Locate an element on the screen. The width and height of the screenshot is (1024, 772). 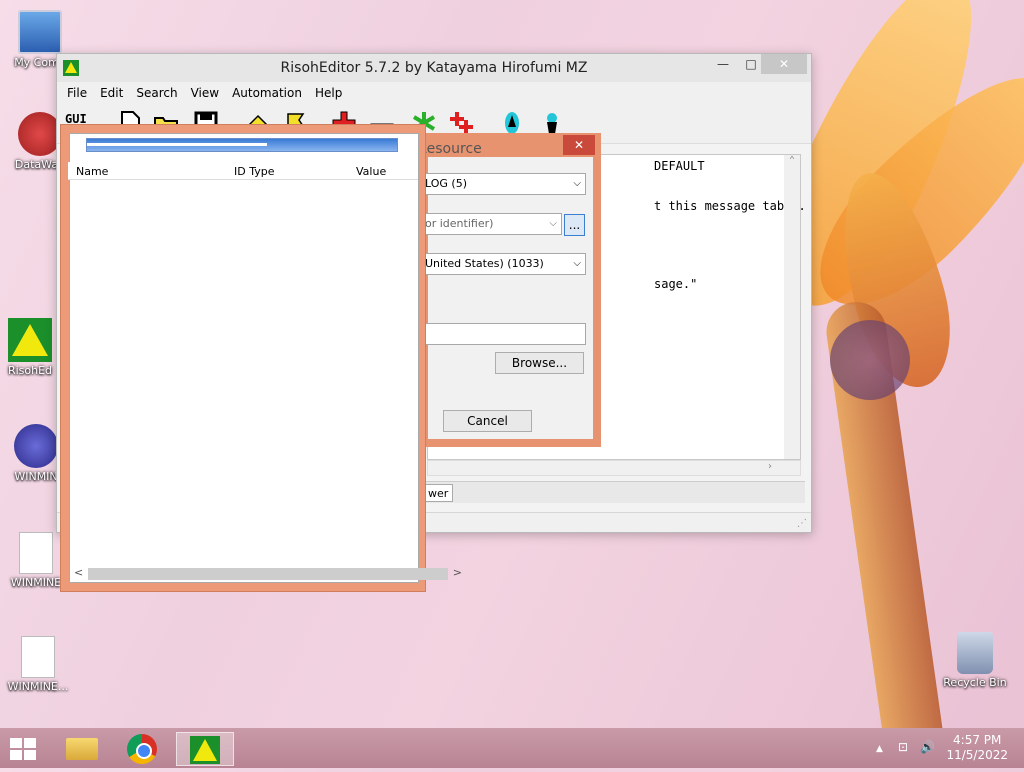
scroll-track is located at coordinates (268, 574).